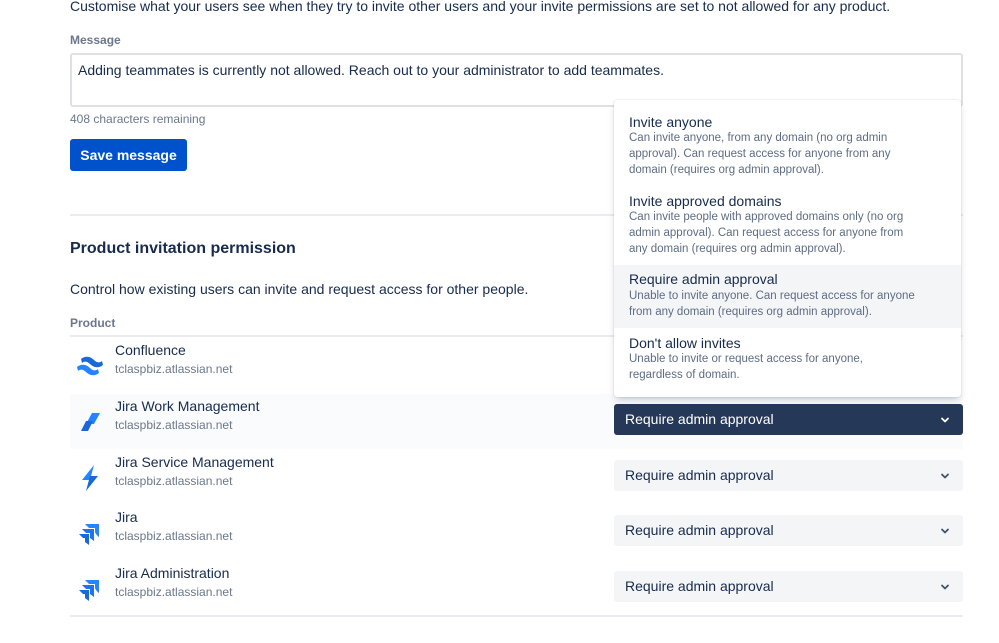 This screenshot has height=643, width=999. Describe the element at coordinates (90, 478) in the screenshot. I see `jira-service-management-icon` at that location.